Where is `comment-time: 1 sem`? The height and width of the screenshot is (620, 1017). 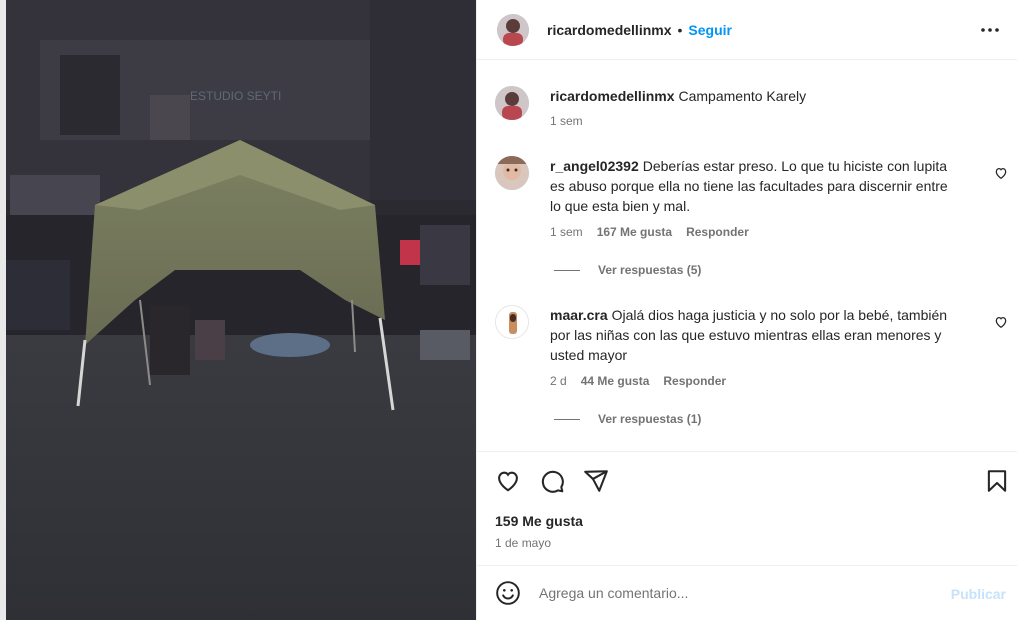 comment-time: 1 sem is located at coordinates (566, 232).